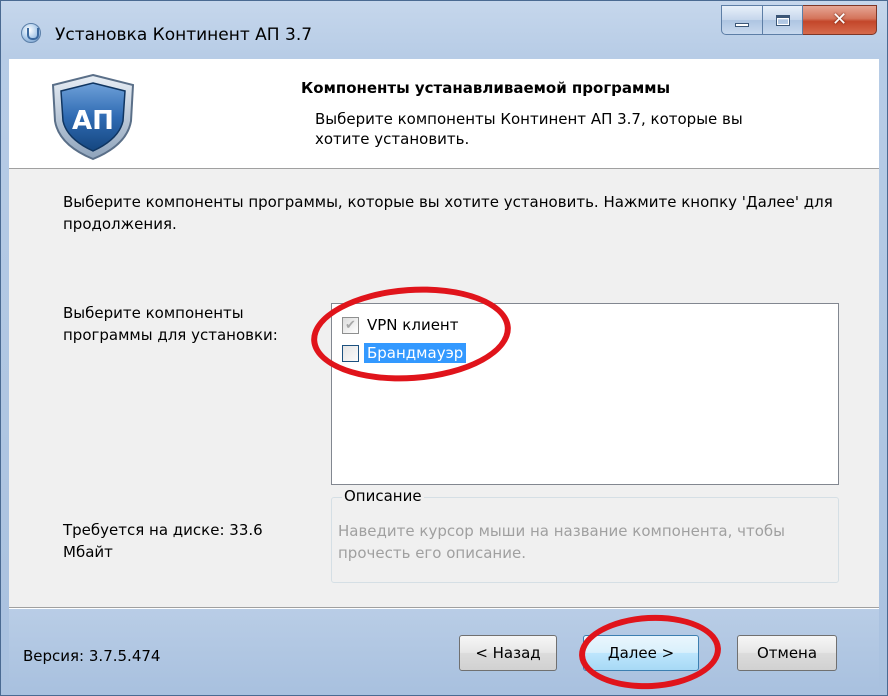 Image resolution: width=888 pixels, height=696 pixels. I want to click on vpn-client-checkbox: ✔, so click(350, 325).